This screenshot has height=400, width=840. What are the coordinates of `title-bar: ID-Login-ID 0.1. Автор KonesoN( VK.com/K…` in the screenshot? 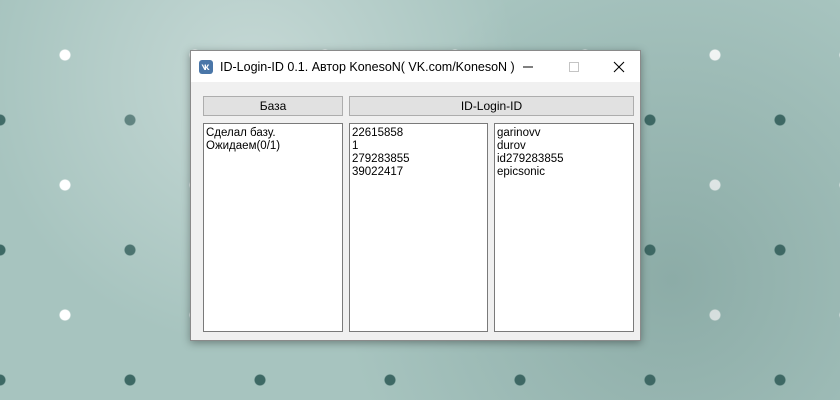 It's located at (415, 66).